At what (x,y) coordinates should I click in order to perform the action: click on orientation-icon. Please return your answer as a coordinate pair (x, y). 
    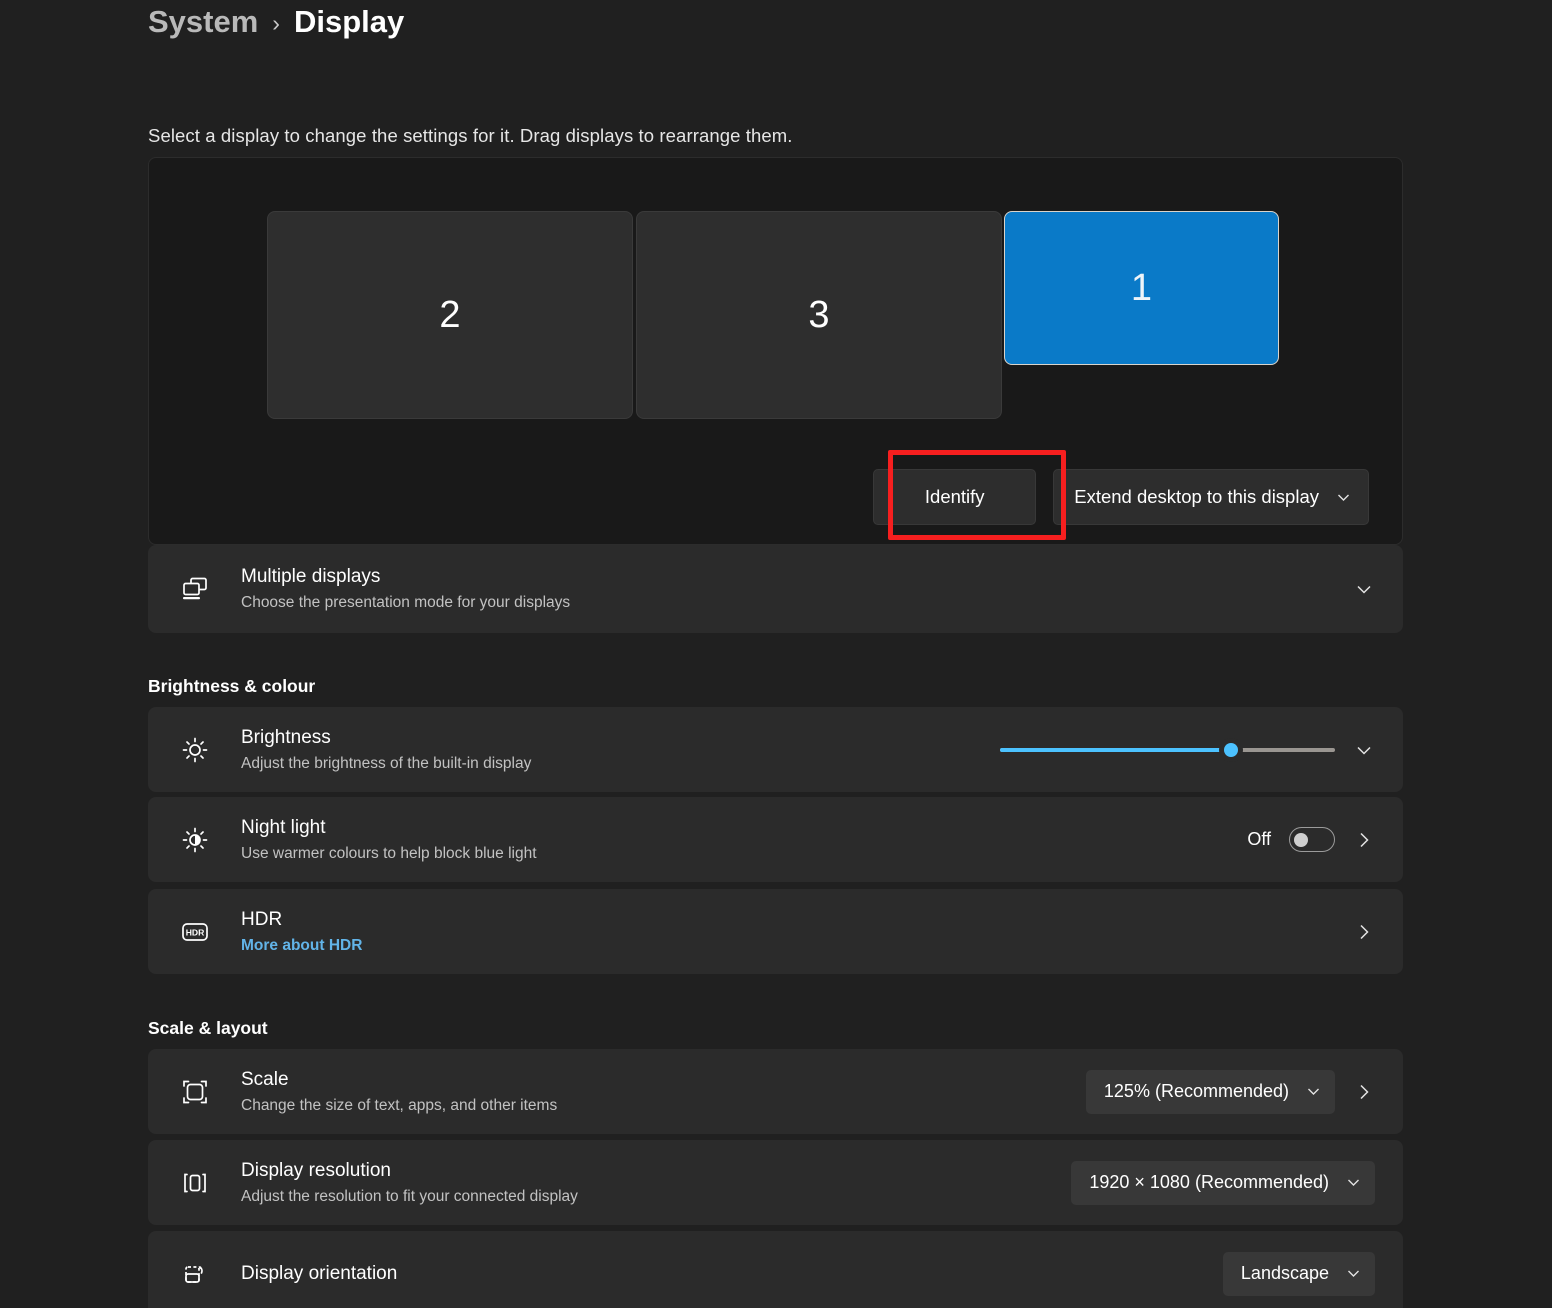
    Looking at the image, I should click on (195, 1274).